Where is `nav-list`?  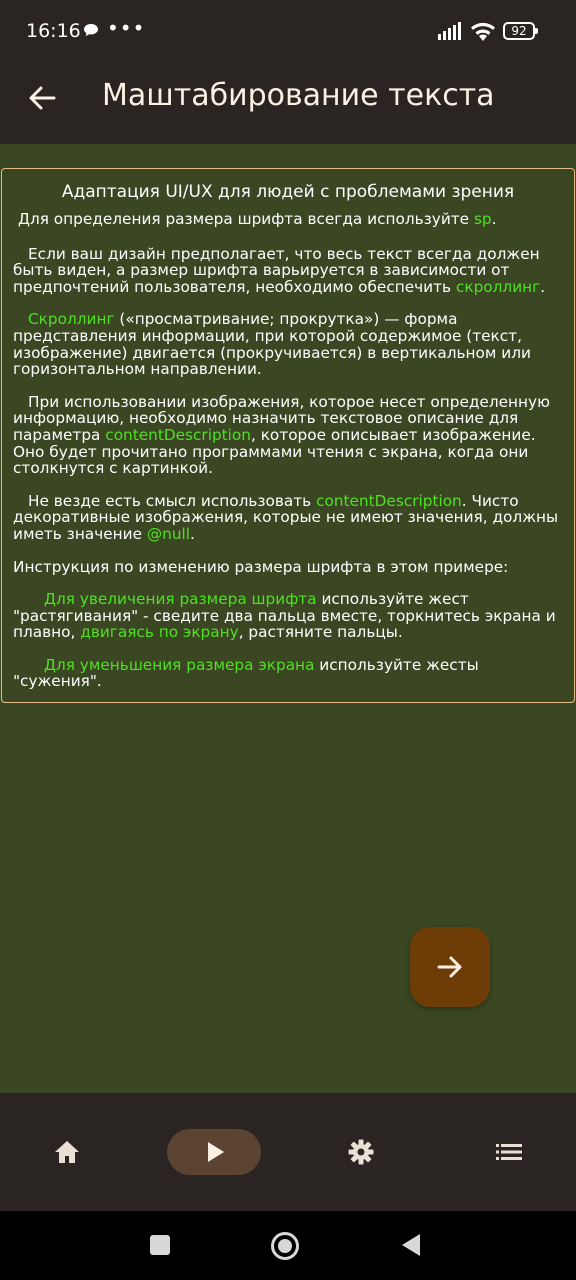 nav-list is located at coordinates (509, 1152).